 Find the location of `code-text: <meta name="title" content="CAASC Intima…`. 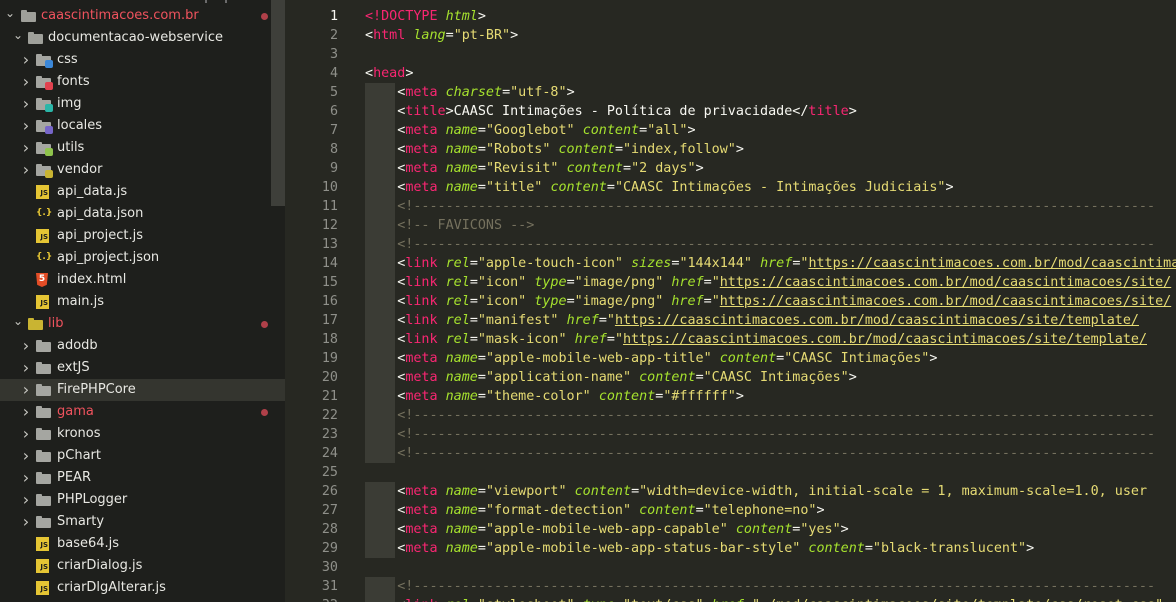

code-text: <meta name="title" content="CAASC Intima… is located at coordinates (659, 187).